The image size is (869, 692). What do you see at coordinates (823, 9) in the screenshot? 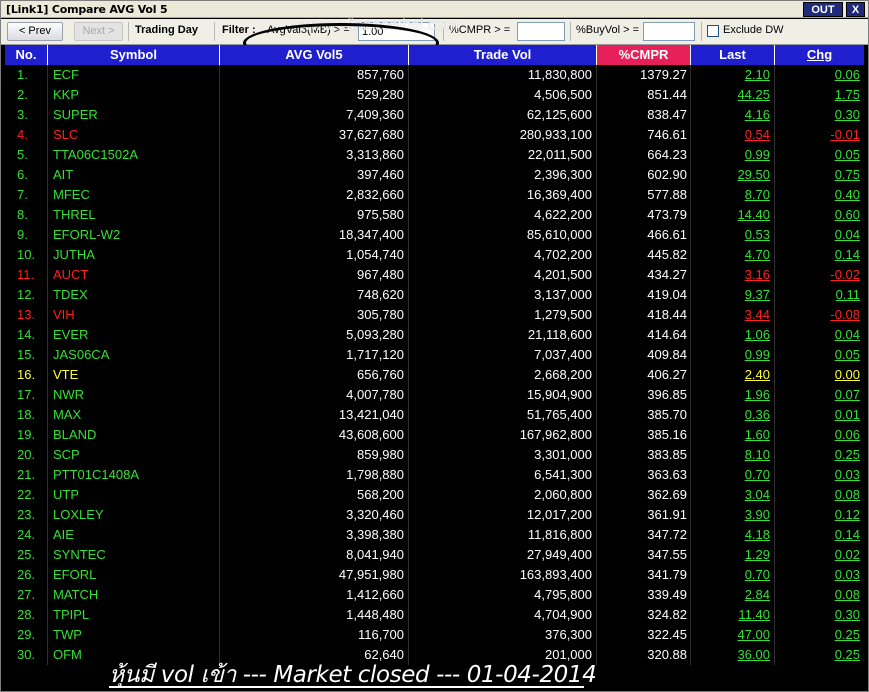
I see `out-button: OUT` at bounding box center [823, 9].